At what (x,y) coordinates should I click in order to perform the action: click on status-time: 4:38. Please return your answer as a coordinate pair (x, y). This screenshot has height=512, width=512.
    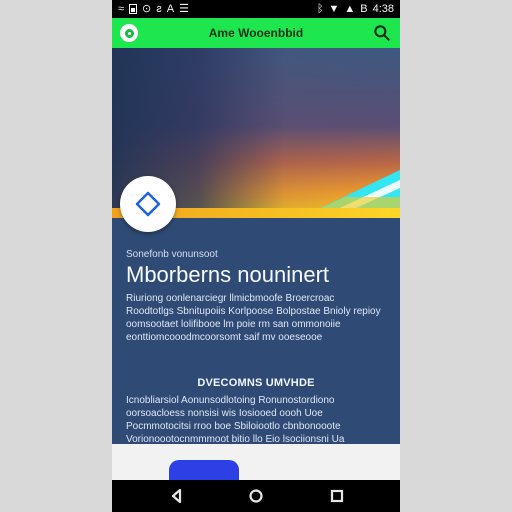
    Looking at the image, I should click on (383, 8).